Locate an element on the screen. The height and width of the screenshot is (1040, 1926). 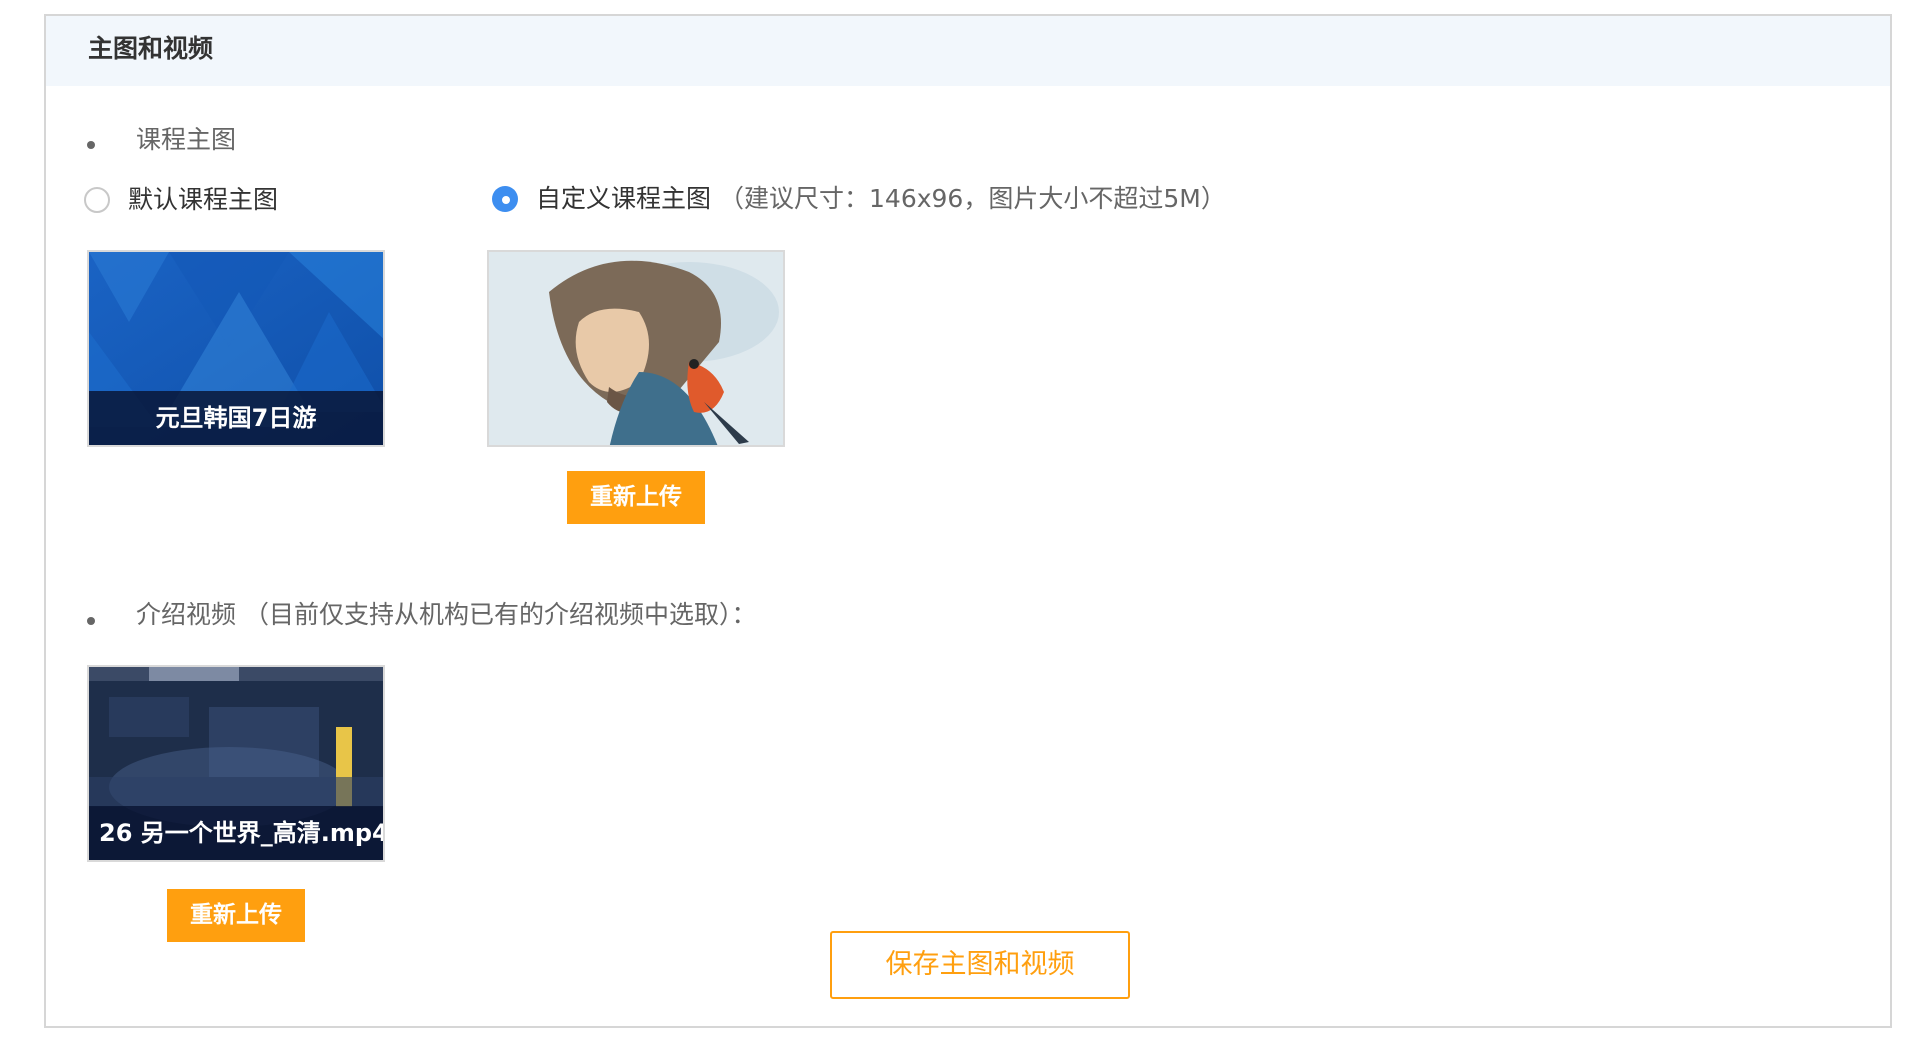
custom-course-thumbnail is located at coordinates (636, 348).